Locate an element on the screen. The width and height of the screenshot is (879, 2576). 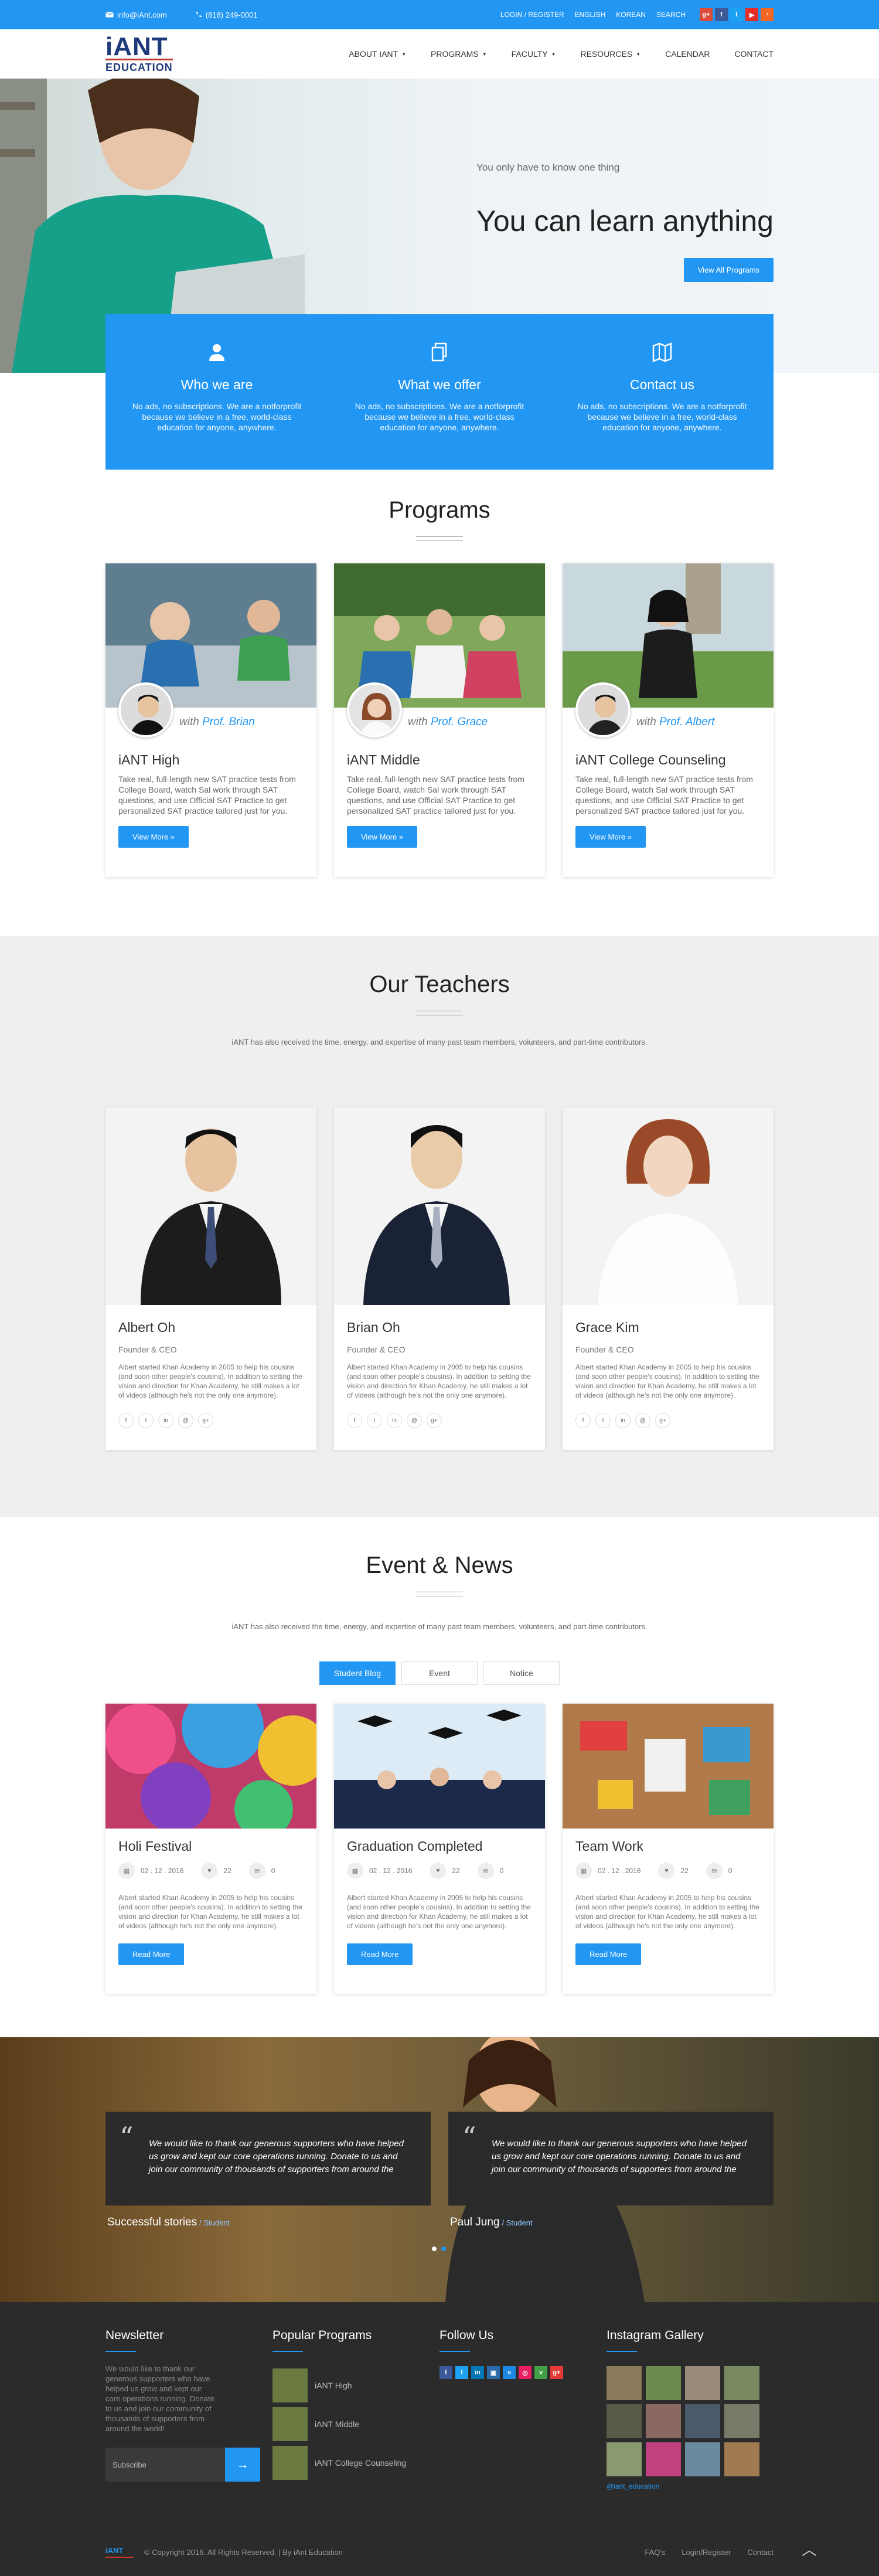
arrow-right-icon: → is located at coordinates (242, 2465).